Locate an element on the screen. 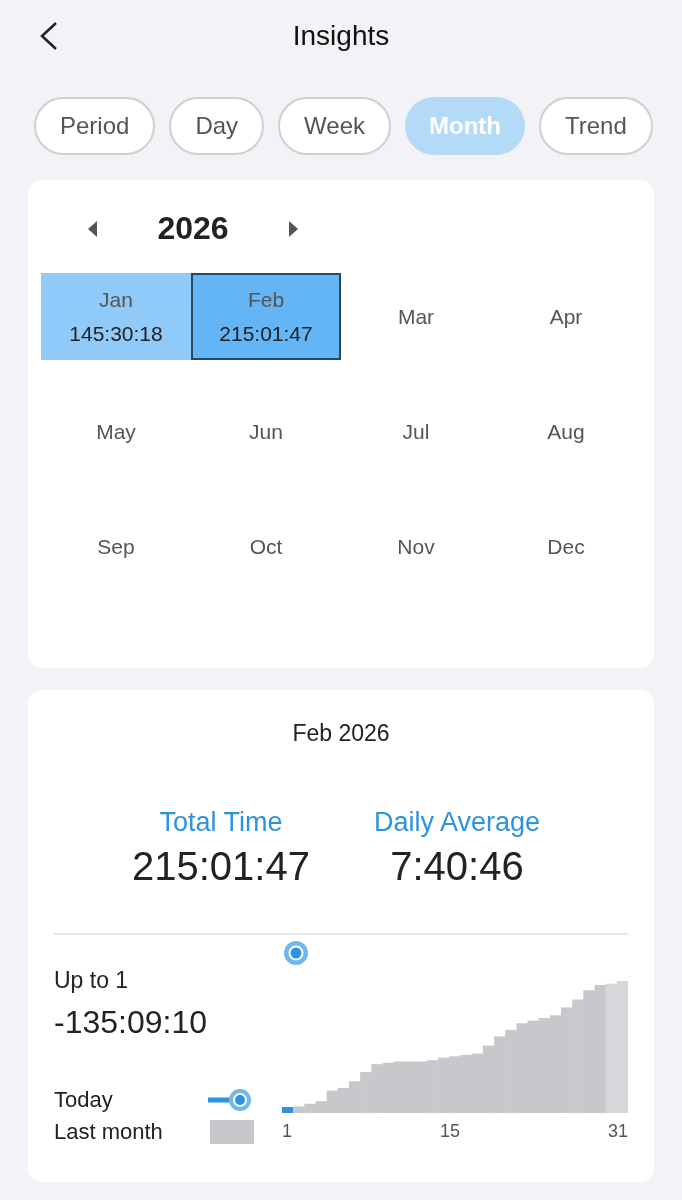 The width and height of the screenshot is (682, 1200). month-label: Jul is located at coordinates (416, 431).